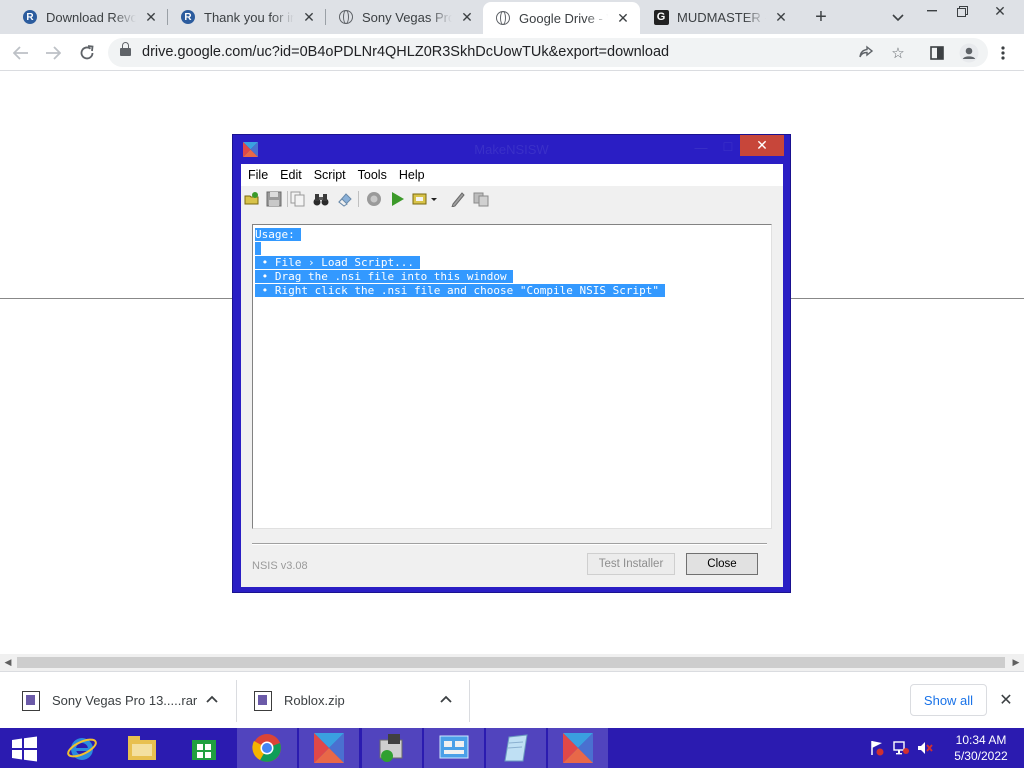 Image resolution: width=1024 pixels, height=768 pixels. What do you see at coordinates (267, 748) in the screenshot?
I see `chrome-icon` at bounding box center [267, 748].